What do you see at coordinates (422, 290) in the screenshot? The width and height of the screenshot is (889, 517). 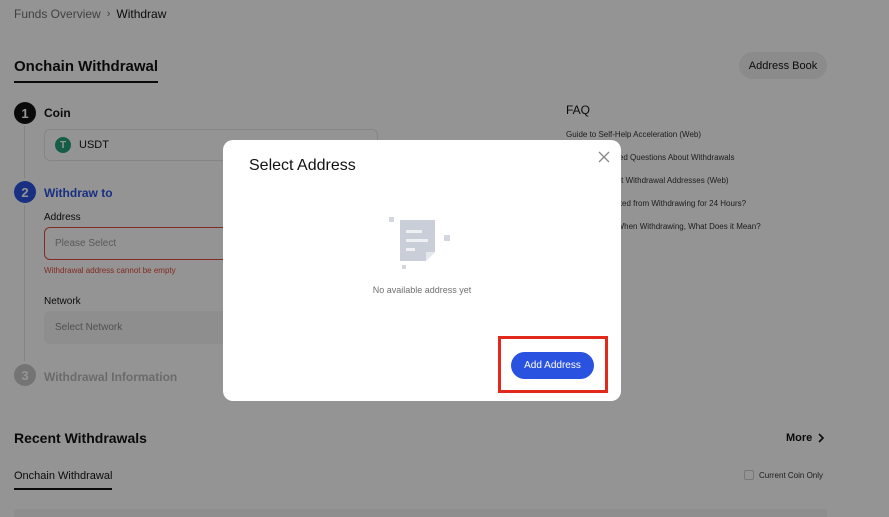 I see `empty-state-message: No available address yet` at bounding box center [422, 290].